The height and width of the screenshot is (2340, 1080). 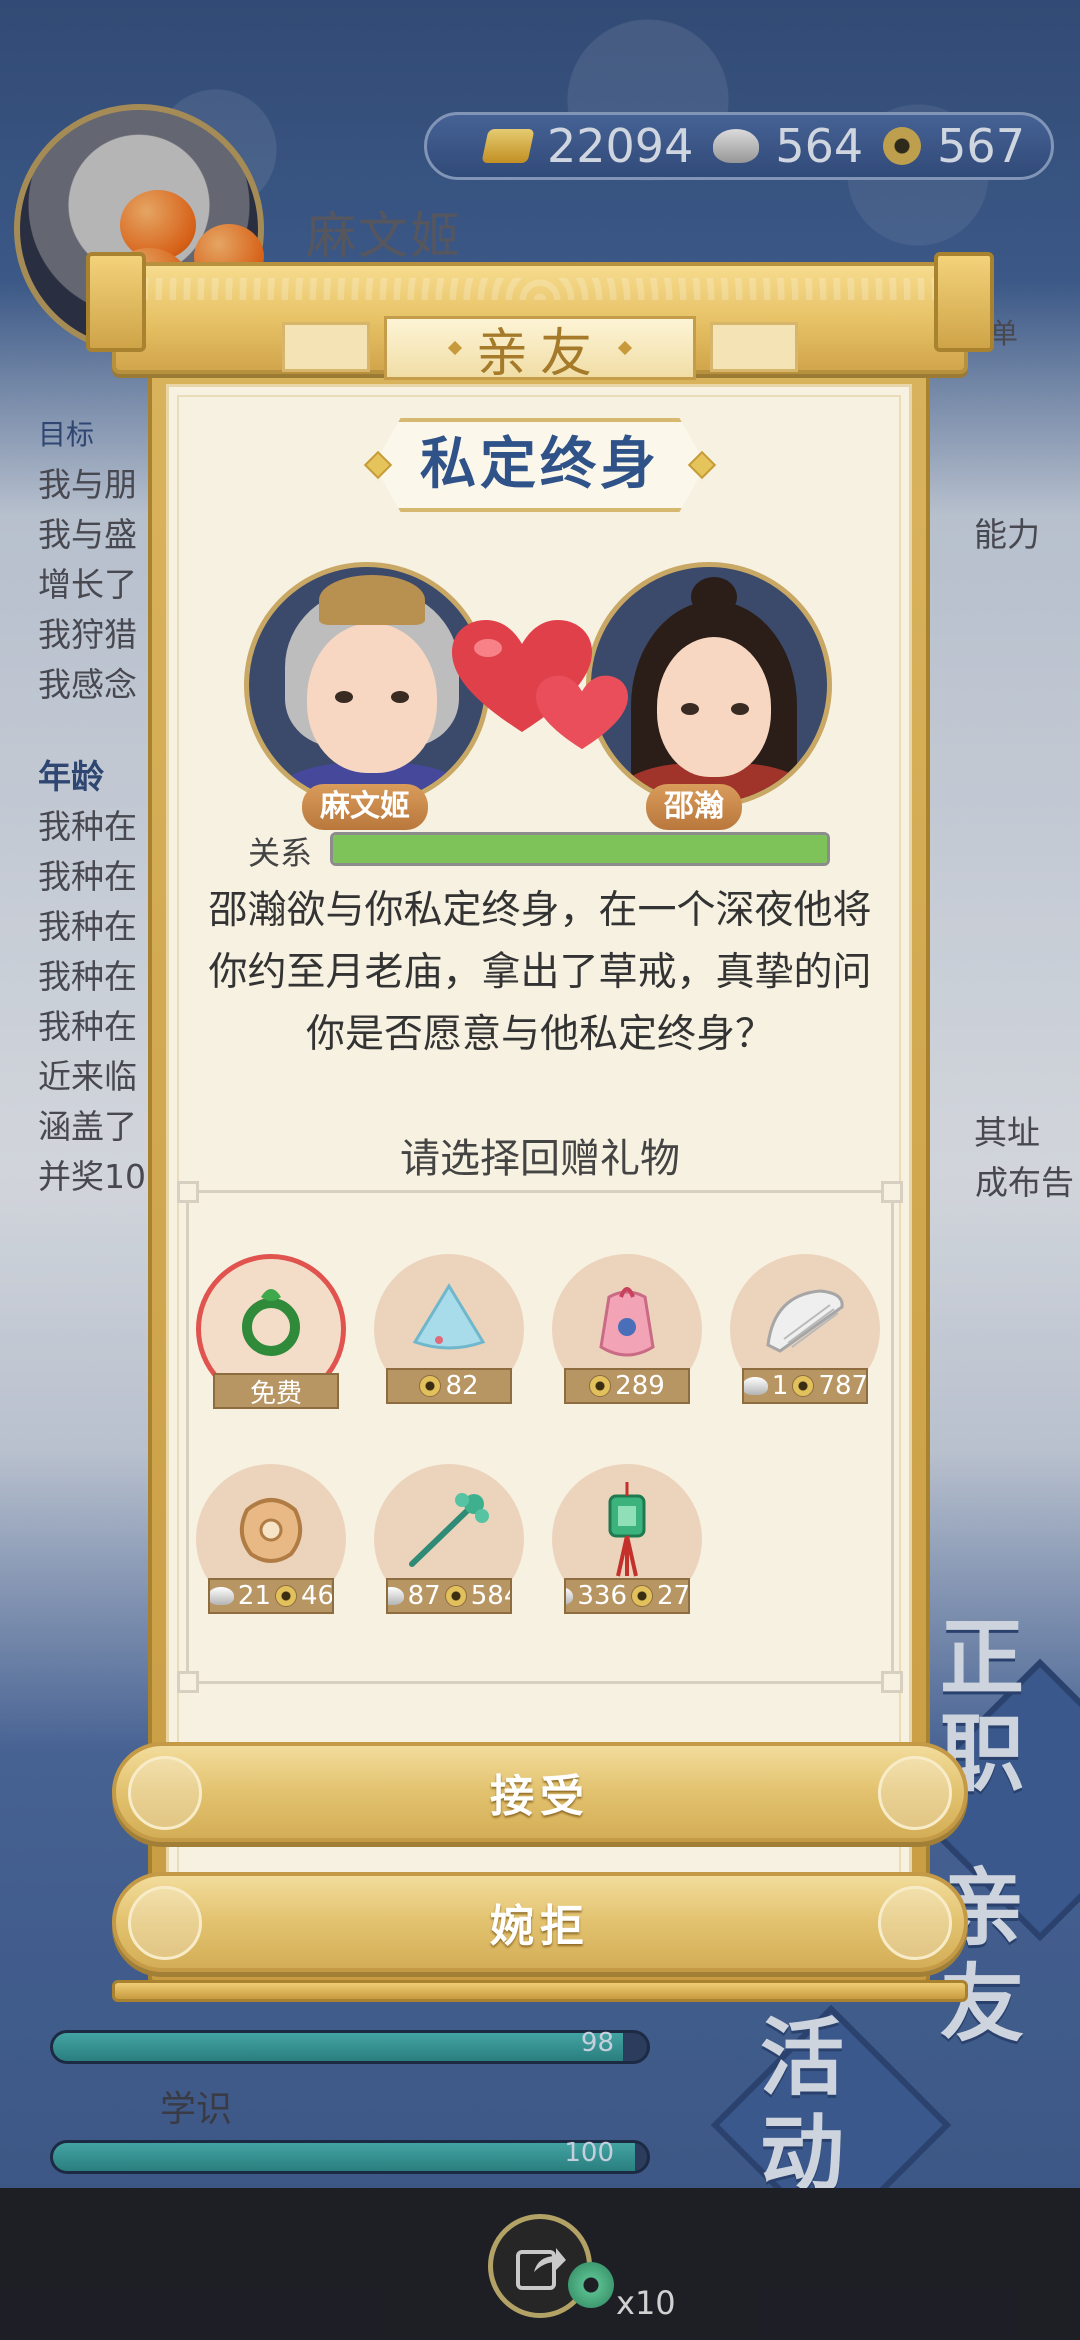 I want to click on comb-icon, so click(x=805, y=1321).